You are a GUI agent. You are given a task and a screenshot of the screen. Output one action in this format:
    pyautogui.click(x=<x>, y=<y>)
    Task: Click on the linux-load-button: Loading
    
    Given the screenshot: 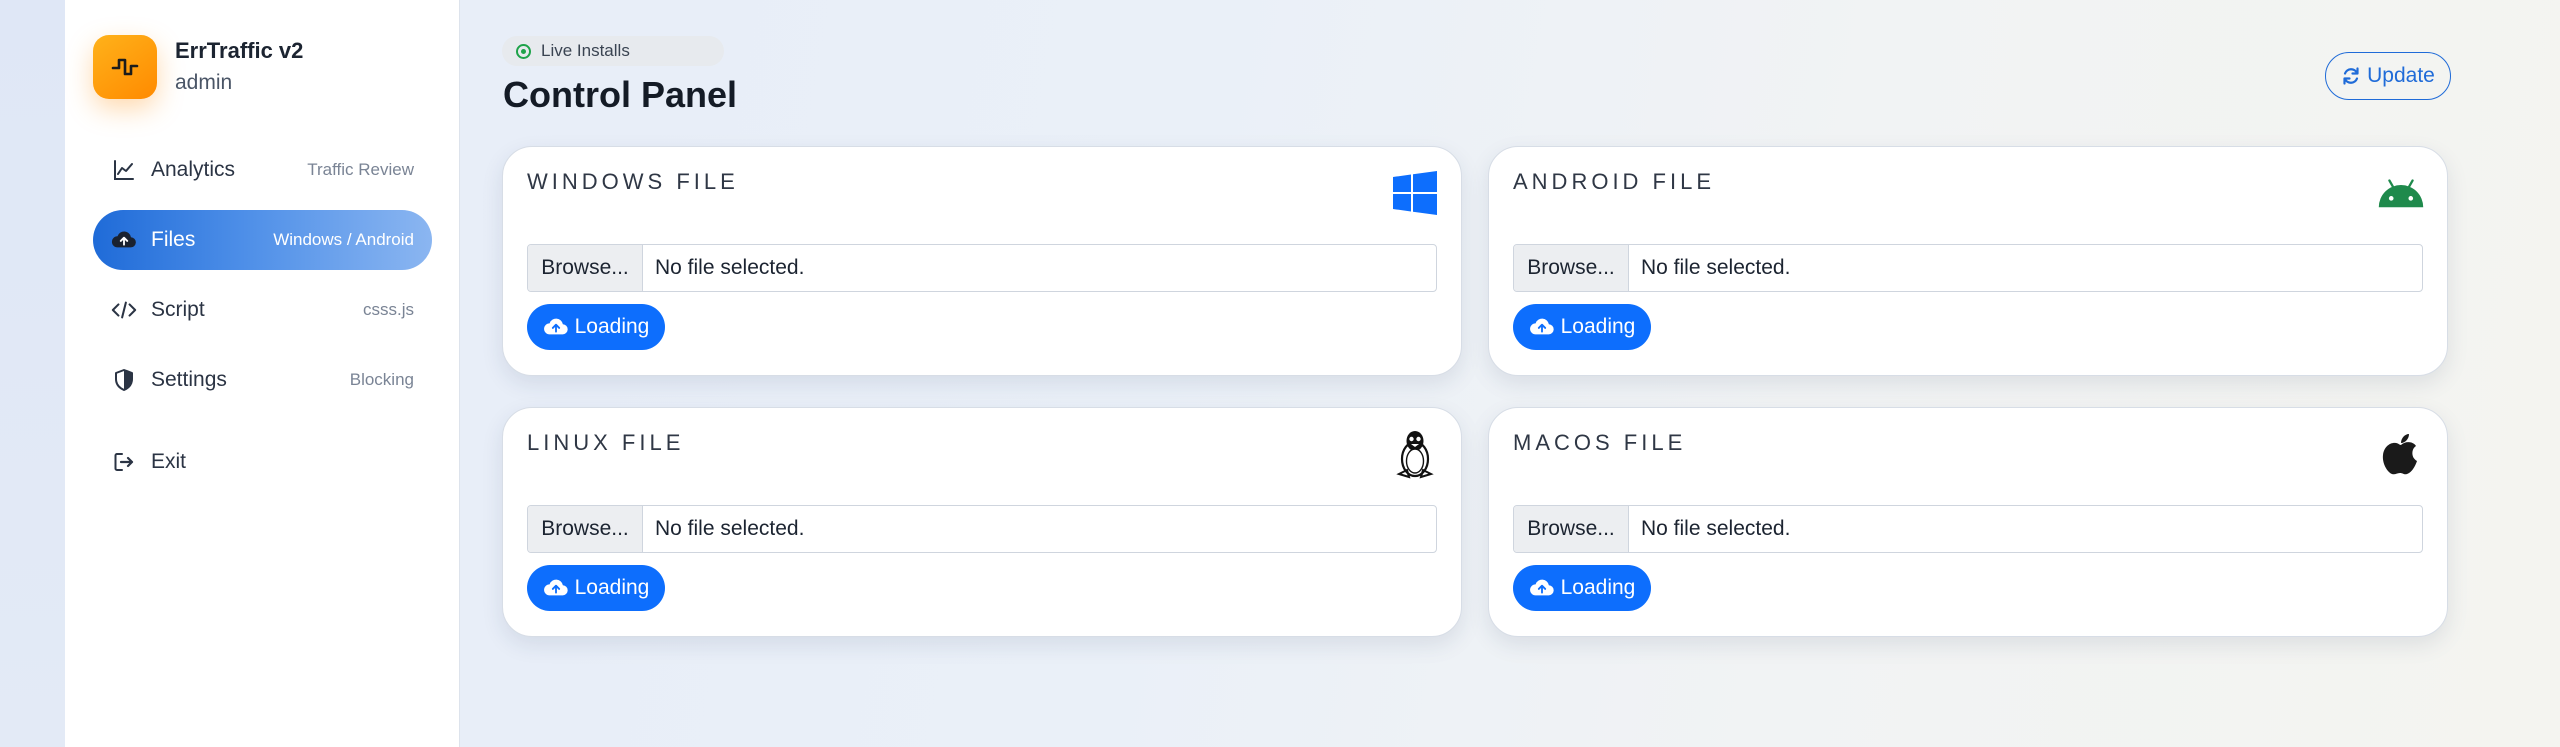 What is the action you would take?
    pyautogui.click(x=596, y=588)
    